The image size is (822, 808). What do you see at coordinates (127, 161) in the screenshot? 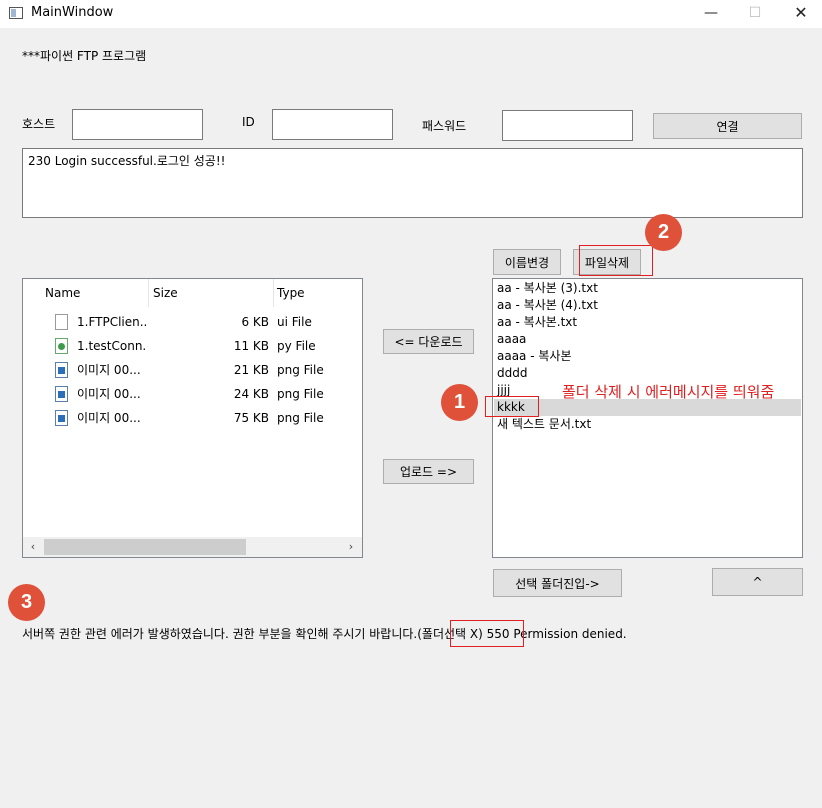
I see `log-text: 230 Login successful.로그인 성공!!` at bounding box center [127, 161].